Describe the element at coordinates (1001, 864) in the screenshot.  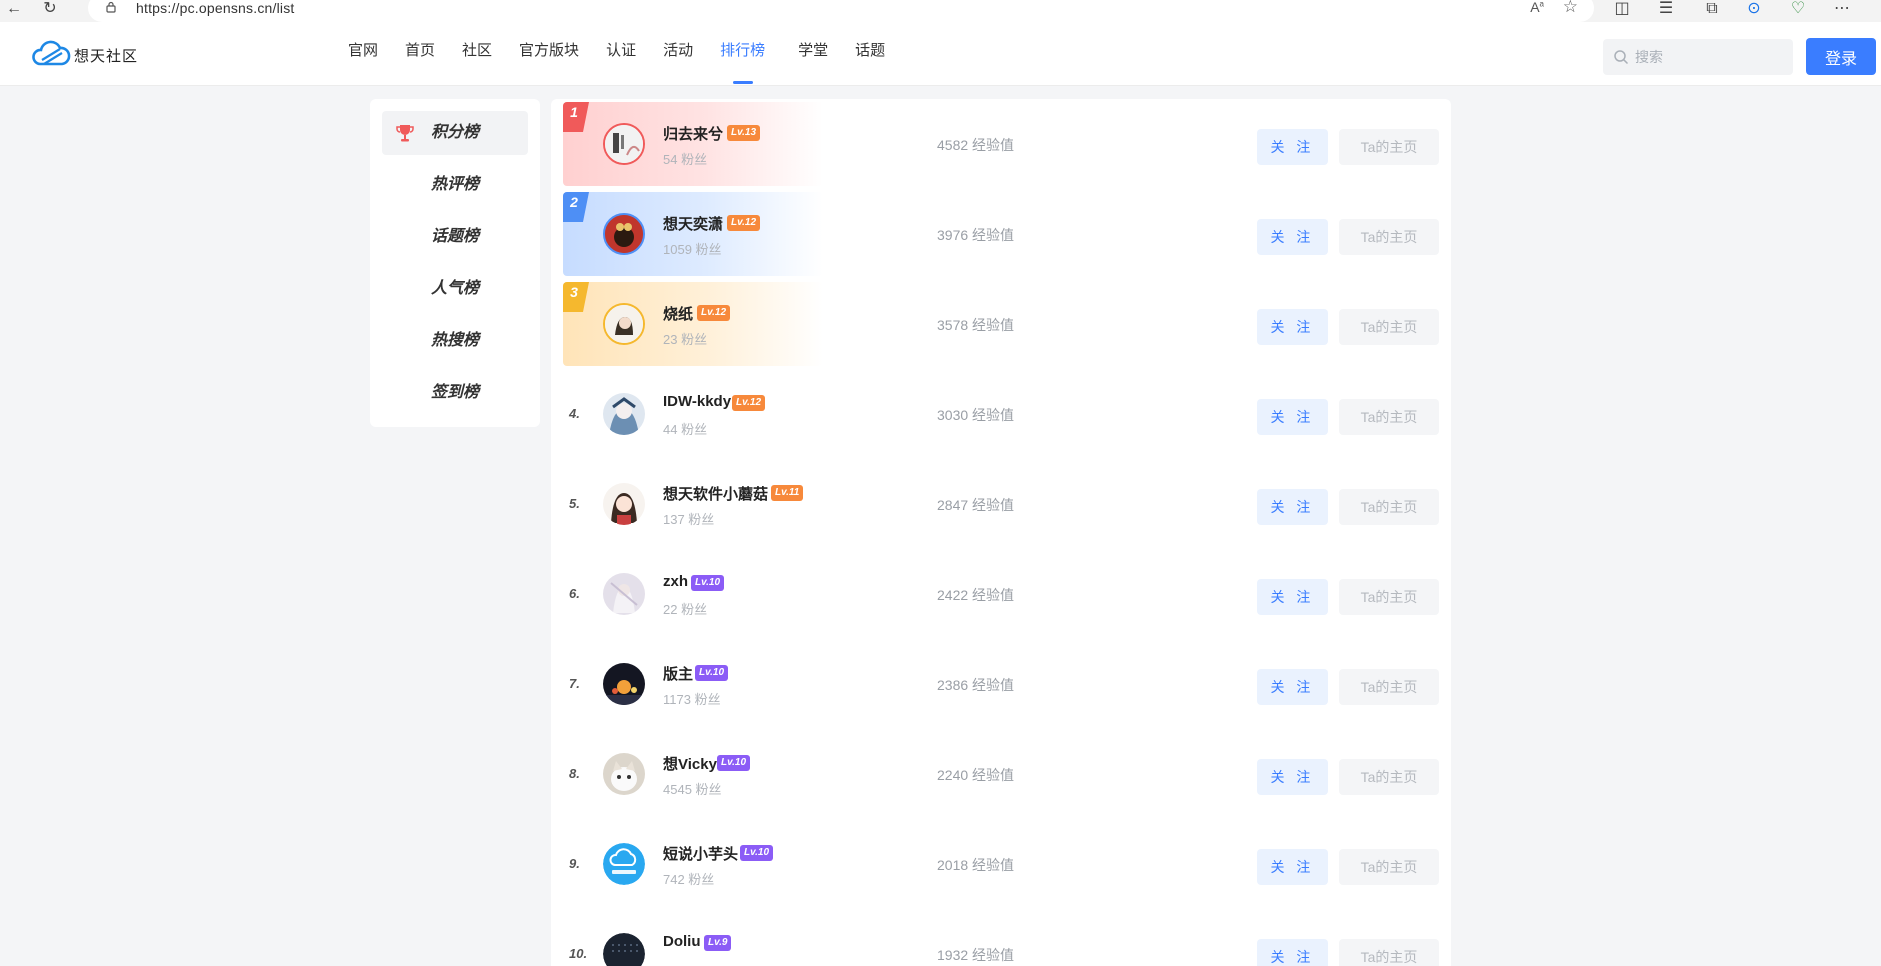
I see `ranking-row: 9. 短说小芋头 Lv.10 742 粉丝 2018 经验值 关 注 Ta的主页` at that location.